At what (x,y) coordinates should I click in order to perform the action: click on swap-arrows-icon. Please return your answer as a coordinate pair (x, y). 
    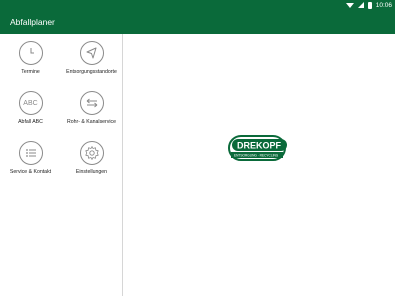
    Looking at the image, I should click on (91, 103).